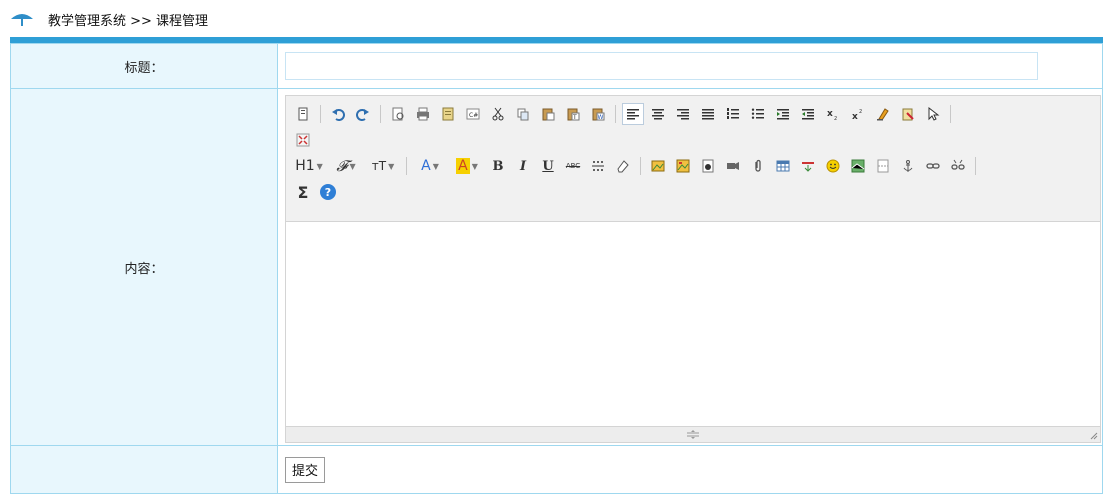  Describe the element at coordinates (423, 114) in the screenshot. I see `print-icon` at that location.